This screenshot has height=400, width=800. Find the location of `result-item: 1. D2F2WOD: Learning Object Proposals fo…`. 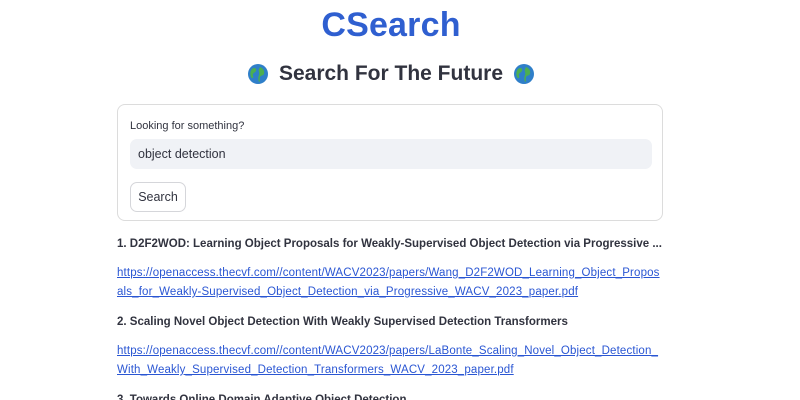

result-item: 1. D2F2WOD: Learning Object Proposals fo… is located at coordinates (392, 268).